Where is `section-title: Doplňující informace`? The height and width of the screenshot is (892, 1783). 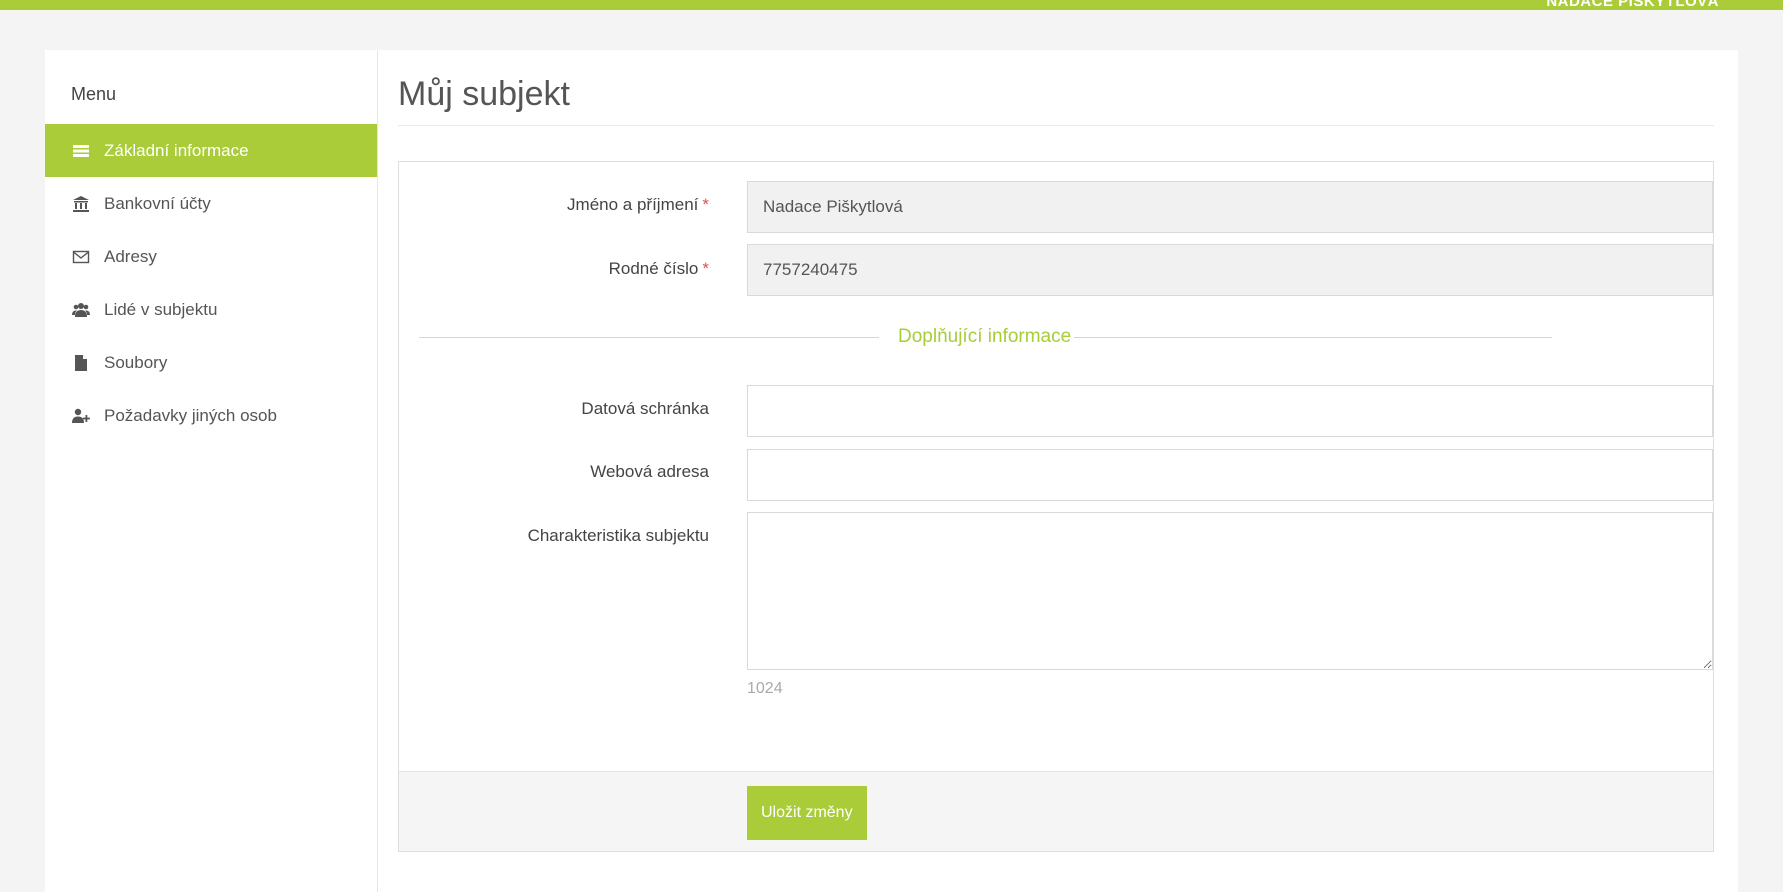
section-title: Doplňující informace is located at coordinates (985, 336).